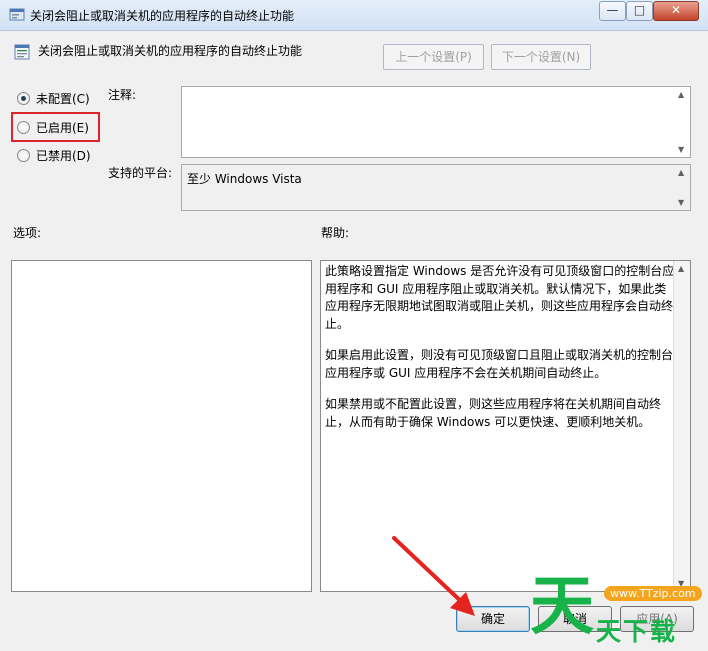  Describe the element at coordinates (637, 631) in the screenshot. I see `watermark-brand: 天下载` at that location.